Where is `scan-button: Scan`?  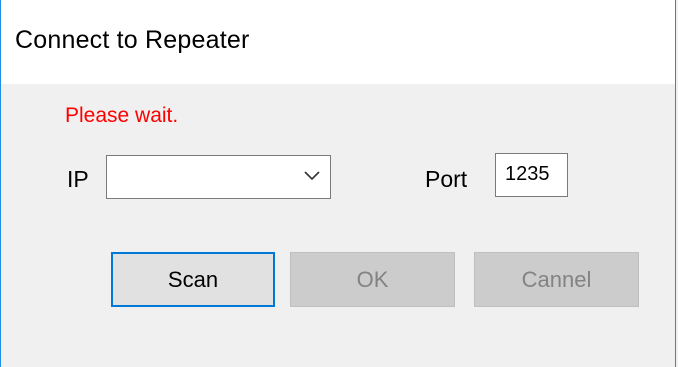 scan-button: Scan is located at coordinates (193, 279).